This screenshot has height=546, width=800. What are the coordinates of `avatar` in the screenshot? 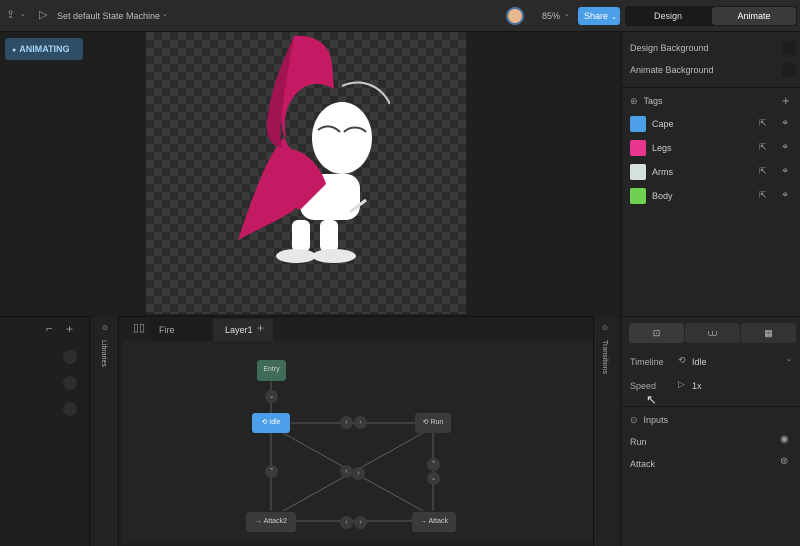 It's located at (515, 16).